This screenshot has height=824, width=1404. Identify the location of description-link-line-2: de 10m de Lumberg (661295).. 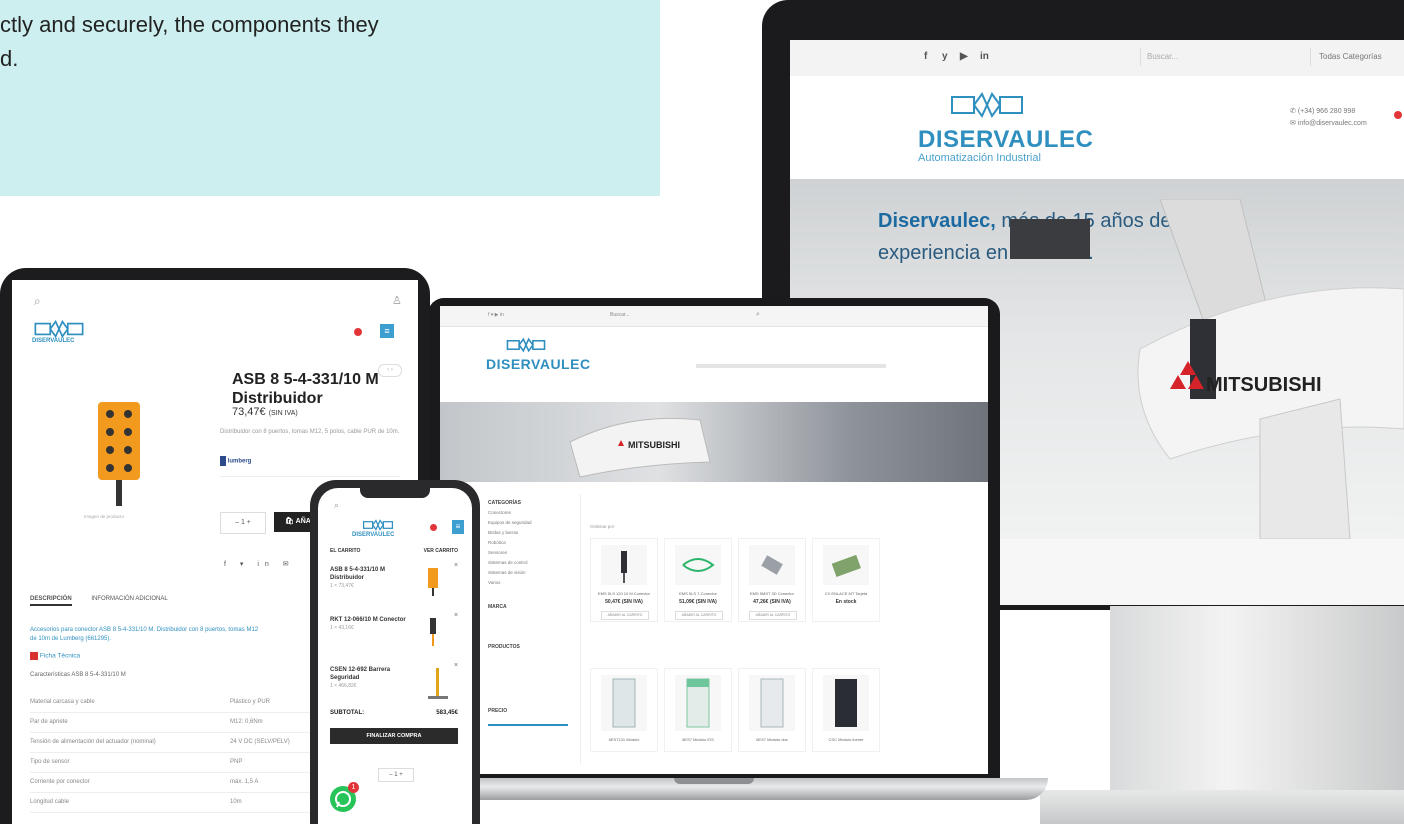
(70, 639).